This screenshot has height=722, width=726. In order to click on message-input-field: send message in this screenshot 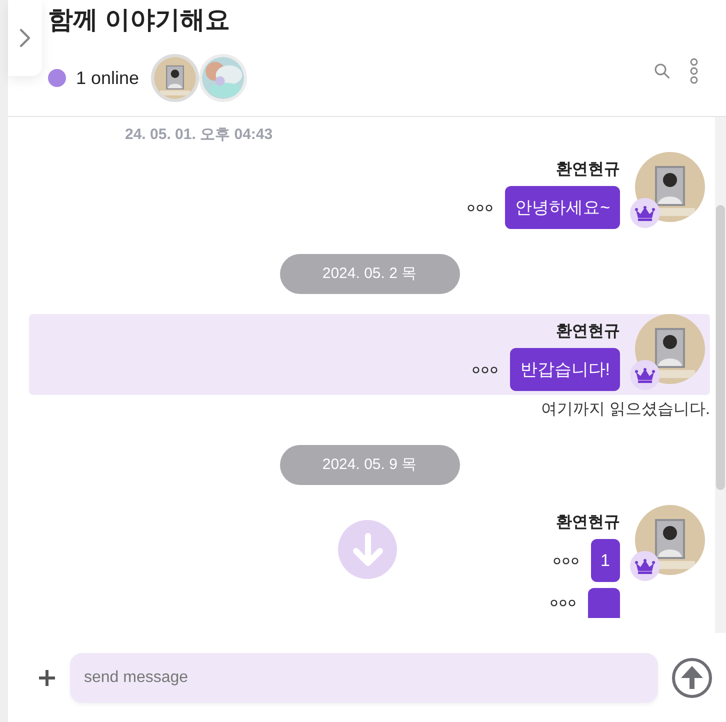, I will do `click(364, 678)`.